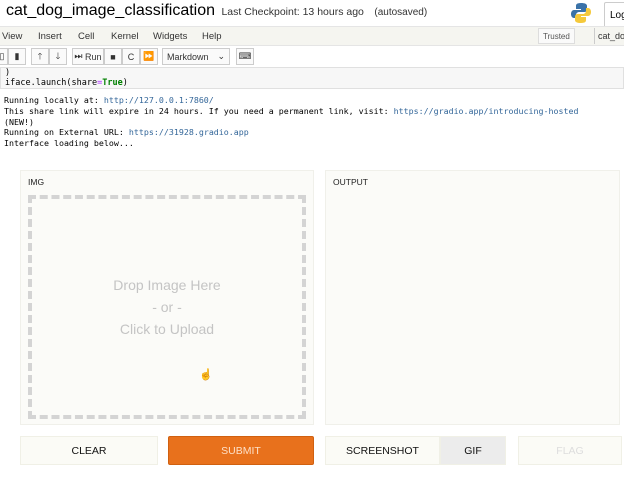 The image size is (624, 480). I want to click on run-button: ⏭ Run, so click(88, 56).